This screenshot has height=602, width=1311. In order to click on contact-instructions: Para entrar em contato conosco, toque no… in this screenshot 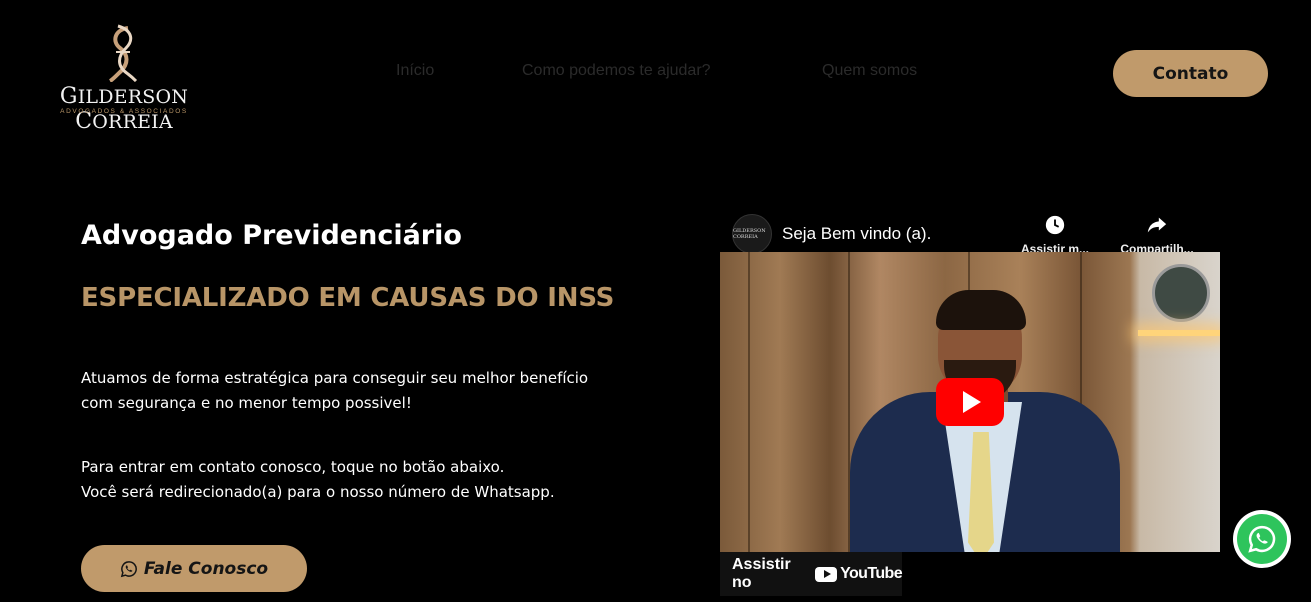, I will do `click(376, 480)`.